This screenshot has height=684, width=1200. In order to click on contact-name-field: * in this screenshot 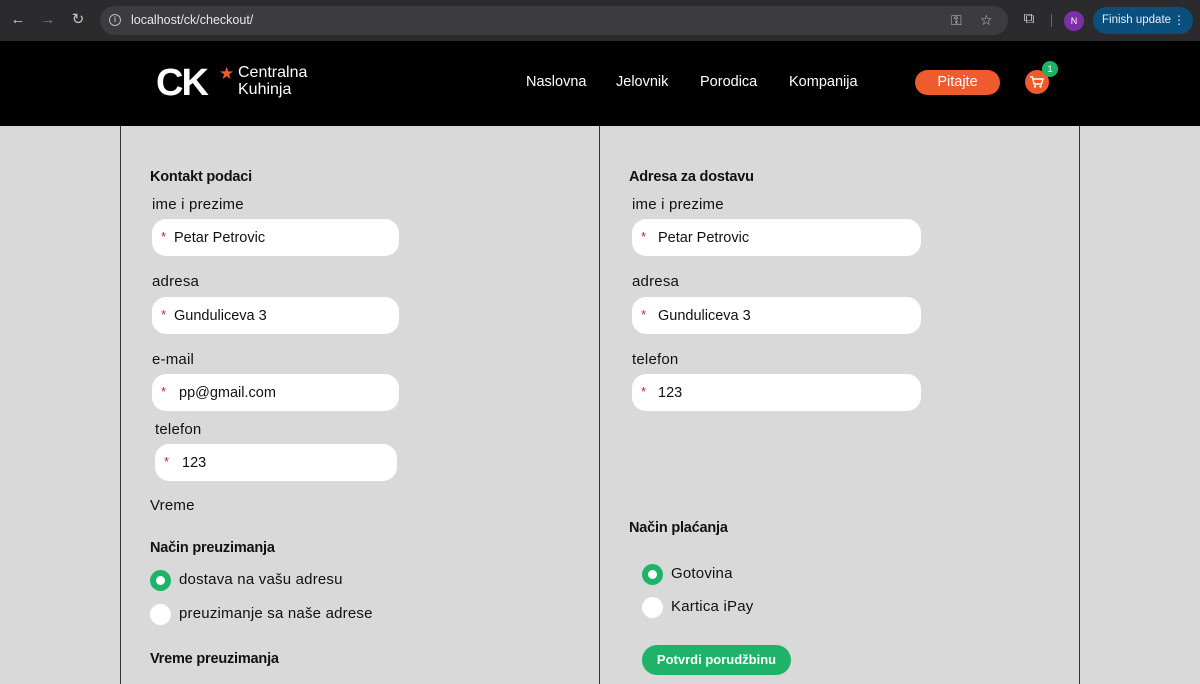, I will do `click(275, 237)`.